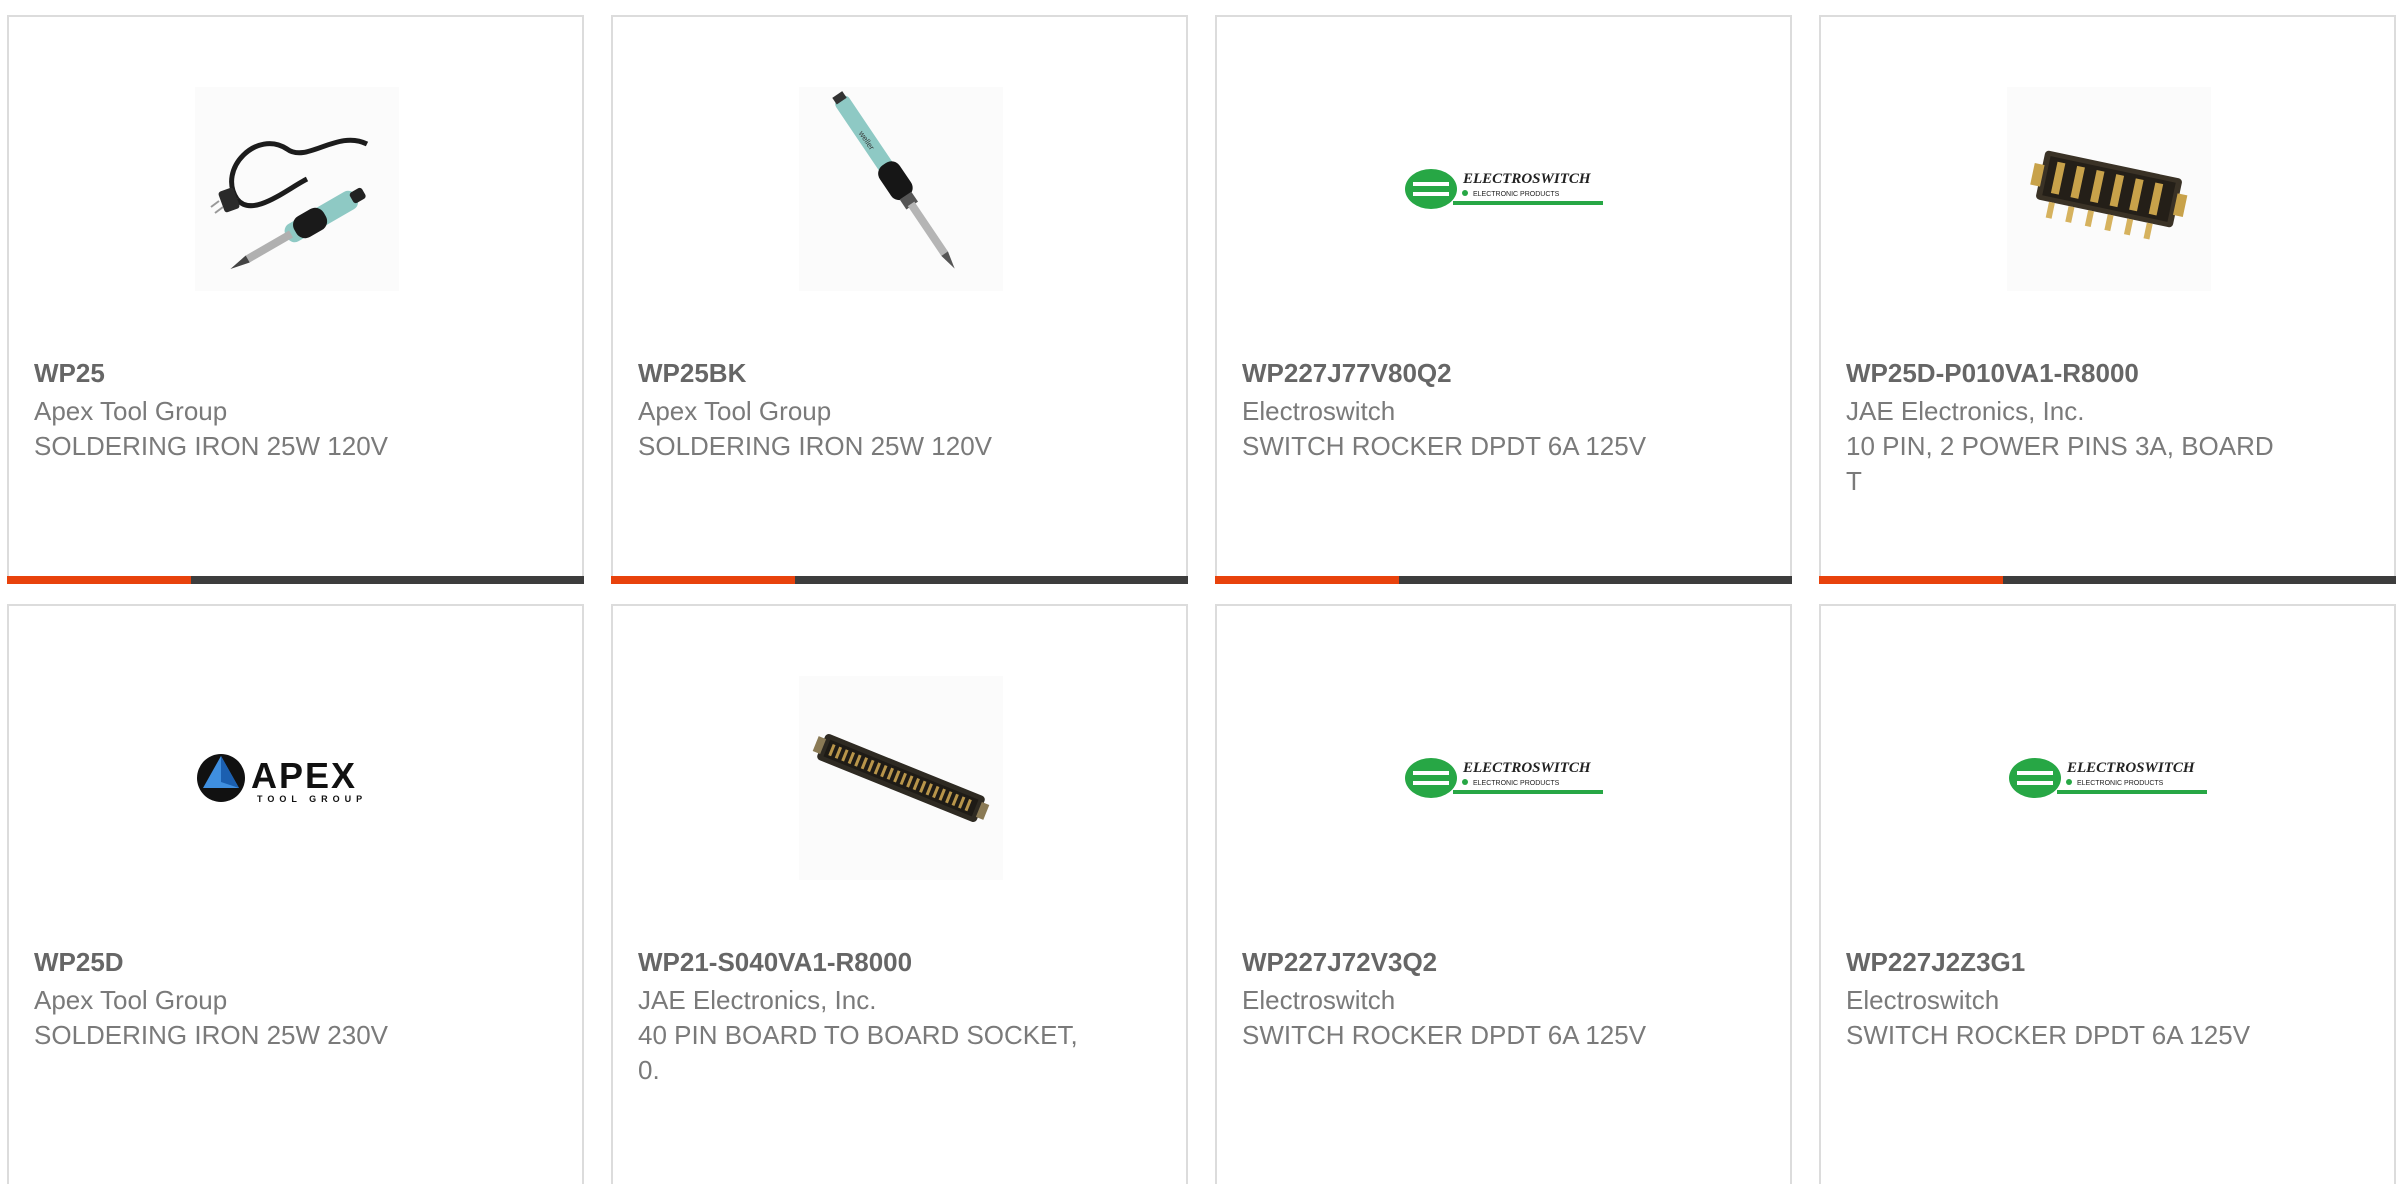 The image size is (2400, 1184). I want to click on part-number: WP21-S040VA1-R8000, so click(882, 962).